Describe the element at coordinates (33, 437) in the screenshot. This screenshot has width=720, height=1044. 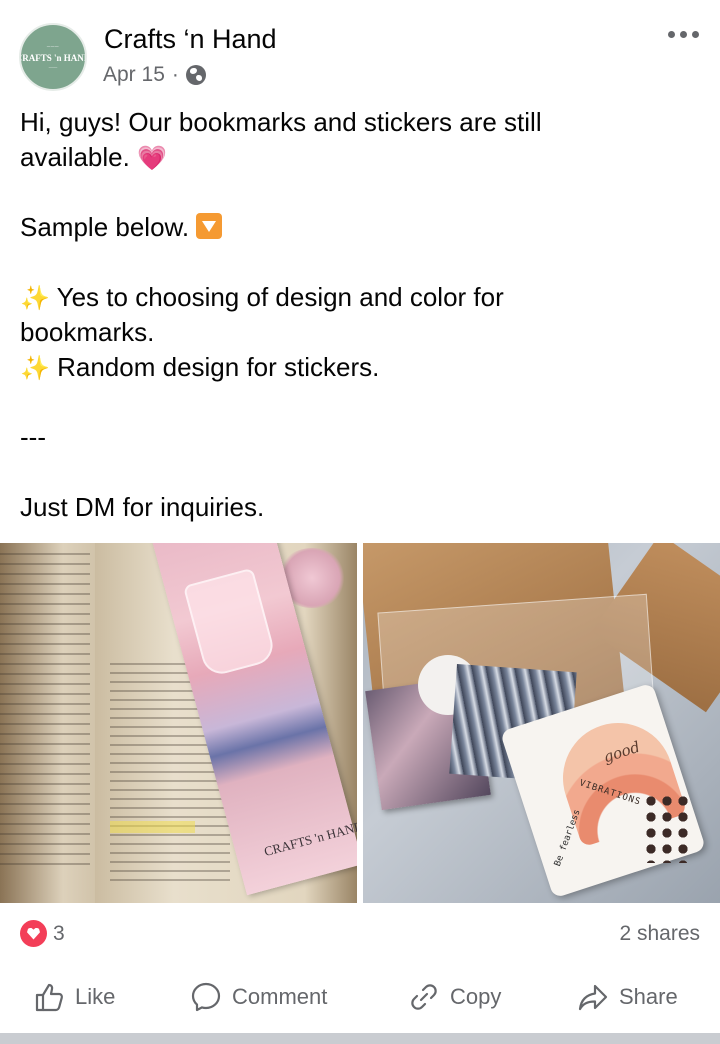
I see `post-line: ---` at that location.